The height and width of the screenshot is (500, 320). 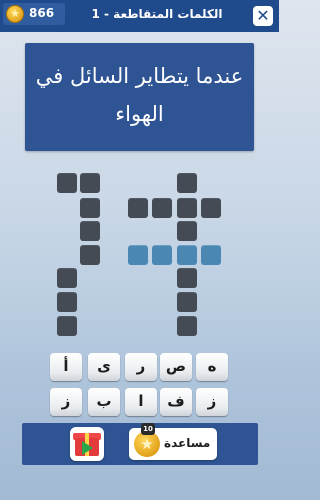 What do you see at coordinates (104, 402) in the screenshot?
I see `letter-key: ب` at bounding box center [104, 402].